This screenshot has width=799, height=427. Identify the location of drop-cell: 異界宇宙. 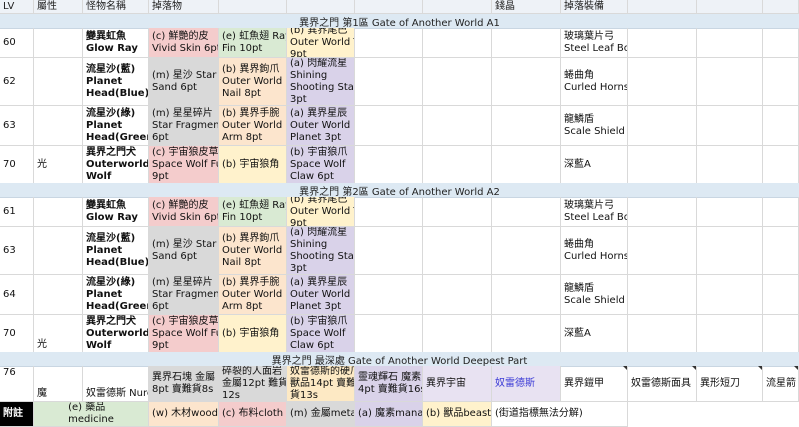
(457, 384).